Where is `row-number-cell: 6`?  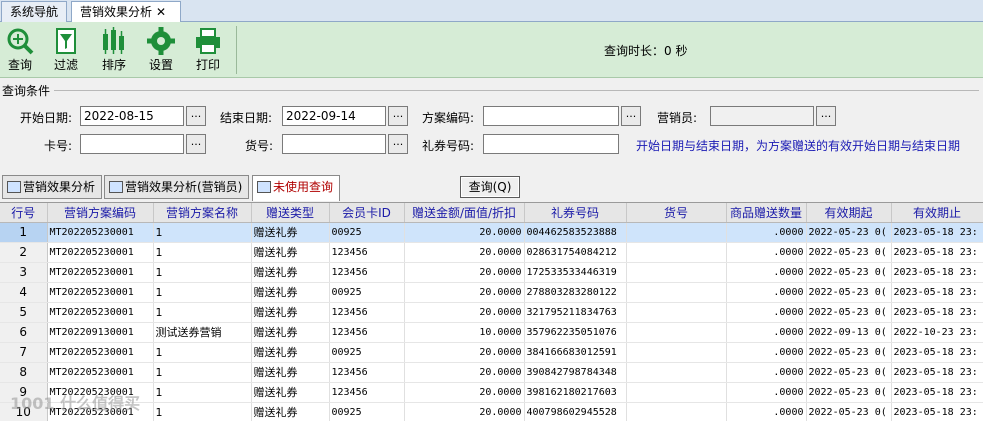
row-number-cell: 6 is located at coordinates (24, 332).